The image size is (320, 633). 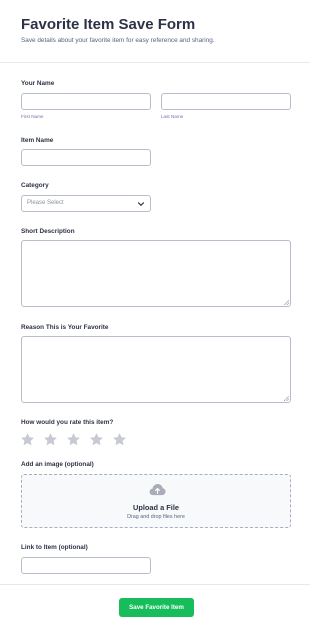 I want to click on reason-label: Reason This is Your Favorite, so click(x=65, y=327).